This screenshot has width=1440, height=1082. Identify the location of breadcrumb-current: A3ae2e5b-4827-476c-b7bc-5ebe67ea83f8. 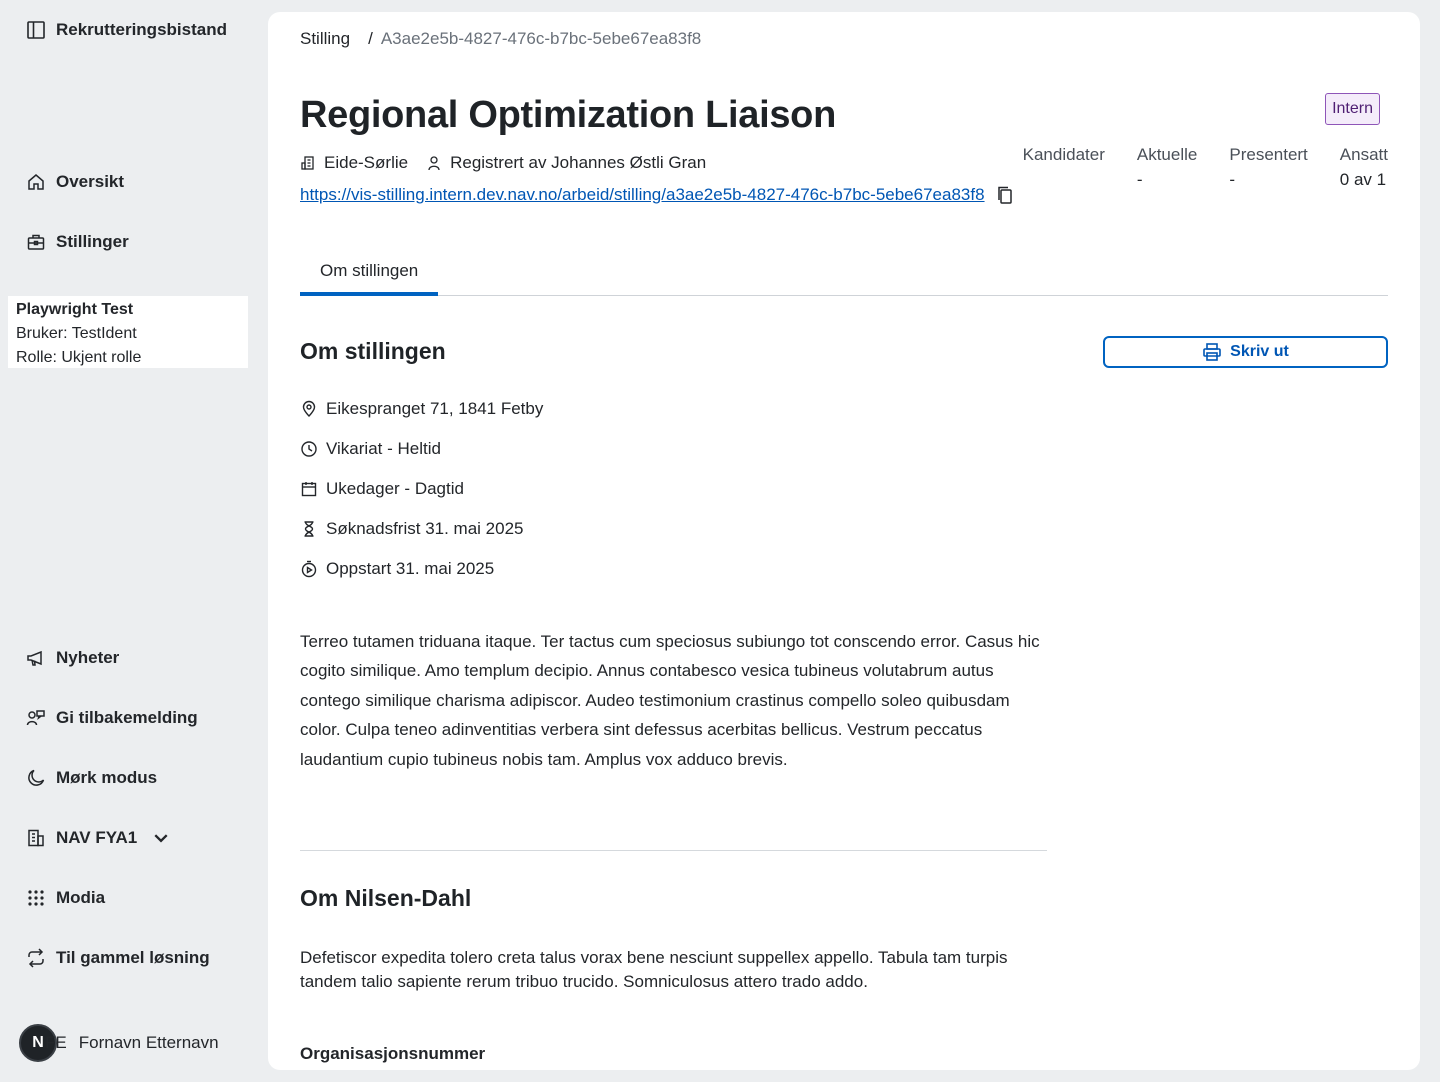
(541, 38).